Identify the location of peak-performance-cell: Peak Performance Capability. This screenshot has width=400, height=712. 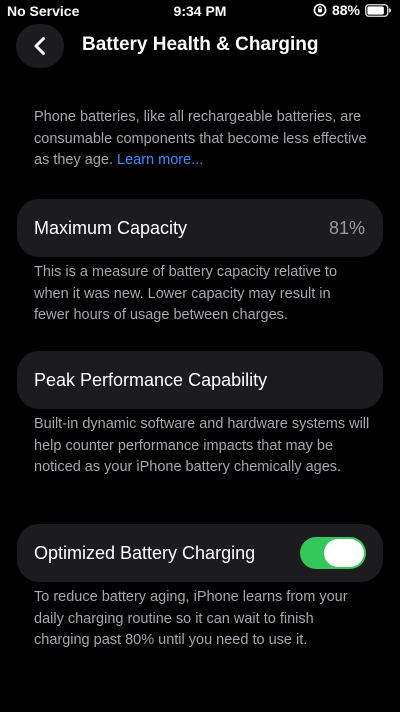
(200, 380).